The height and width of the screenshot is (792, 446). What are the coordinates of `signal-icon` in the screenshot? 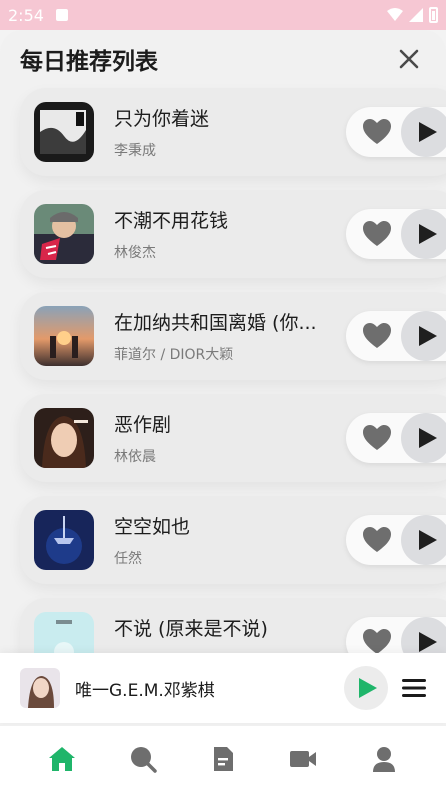 It's located at (416, 15).